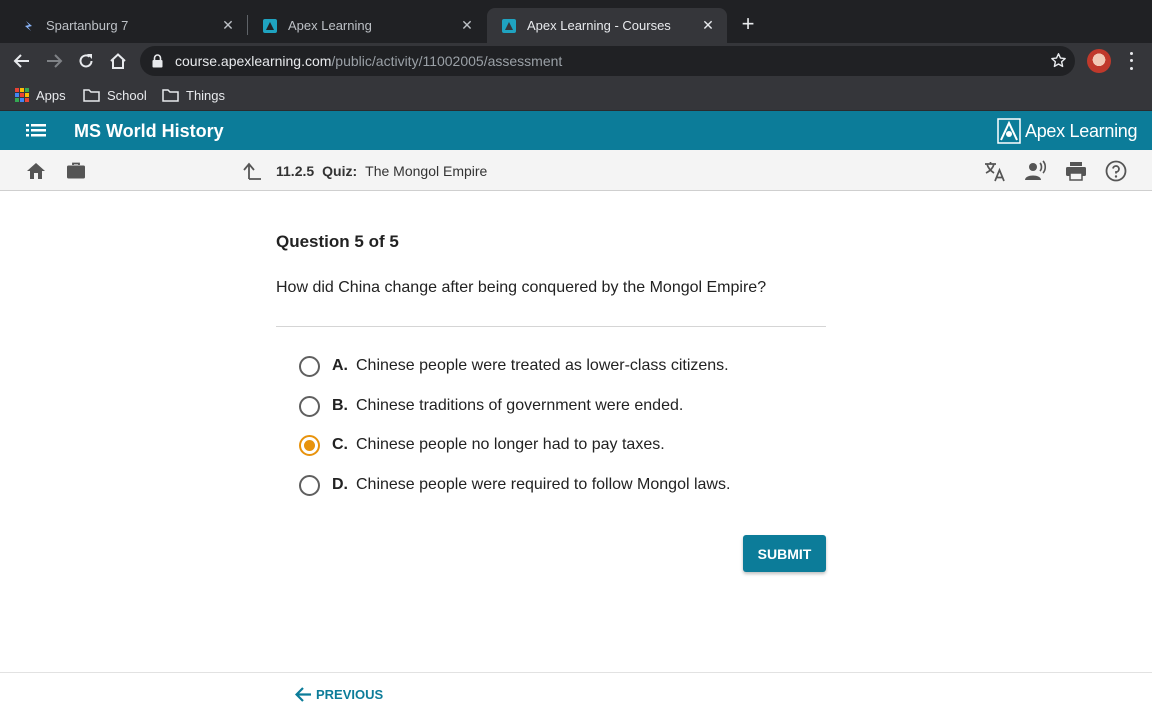  I want to click on brand-name: Apex Learning, so click(1081, 130).